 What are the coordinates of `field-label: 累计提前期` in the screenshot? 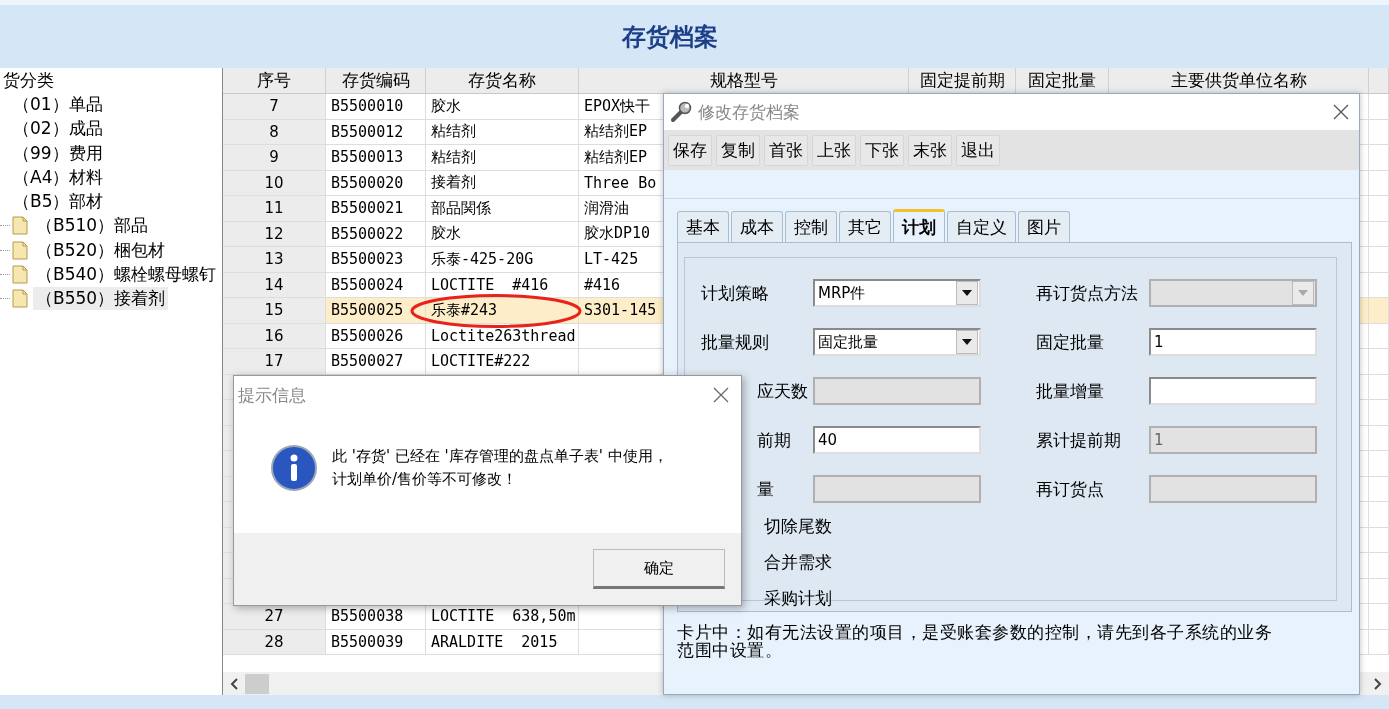 It's located at (1079, 440).